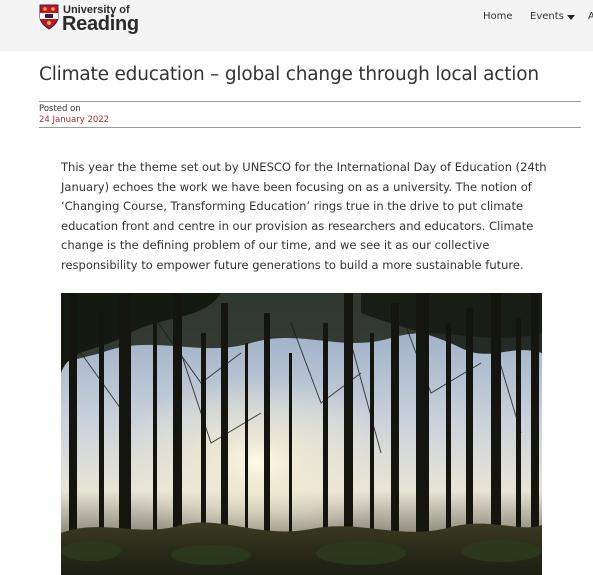  Describe the element at coordinates (49, 17) in the screenshot. I see `crest-icon` at that location.